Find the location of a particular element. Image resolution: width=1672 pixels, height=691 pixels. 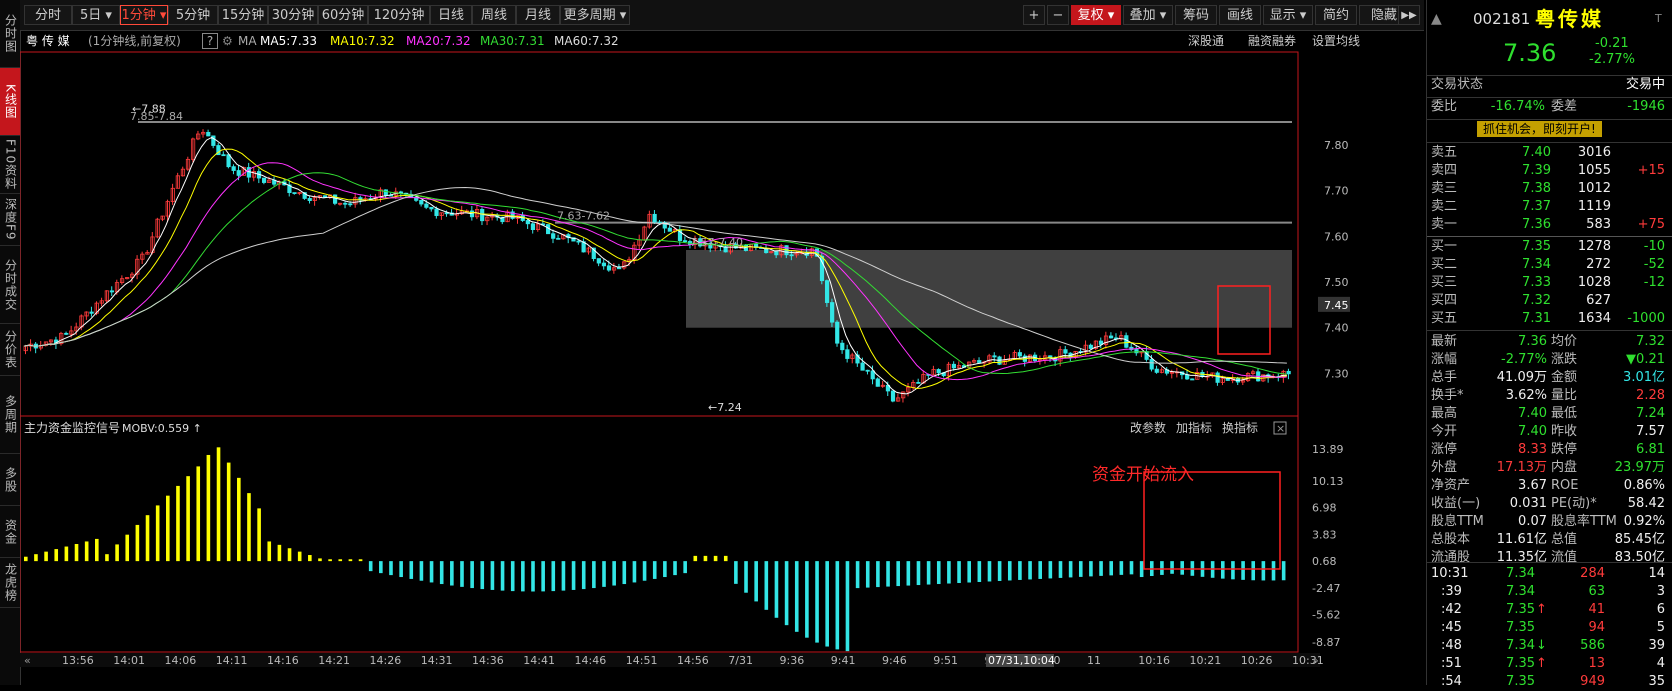

left-tab-9: 龙虎榜 is located at coordinates (10, 583).